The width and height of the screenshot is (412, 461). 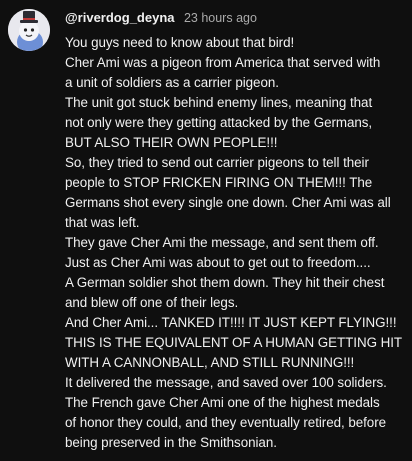 What do you see at coordinates (152, 302) in the screenshot?
I see `comment-line: and blew off one of their legs.` at bounding box center [152, 302].